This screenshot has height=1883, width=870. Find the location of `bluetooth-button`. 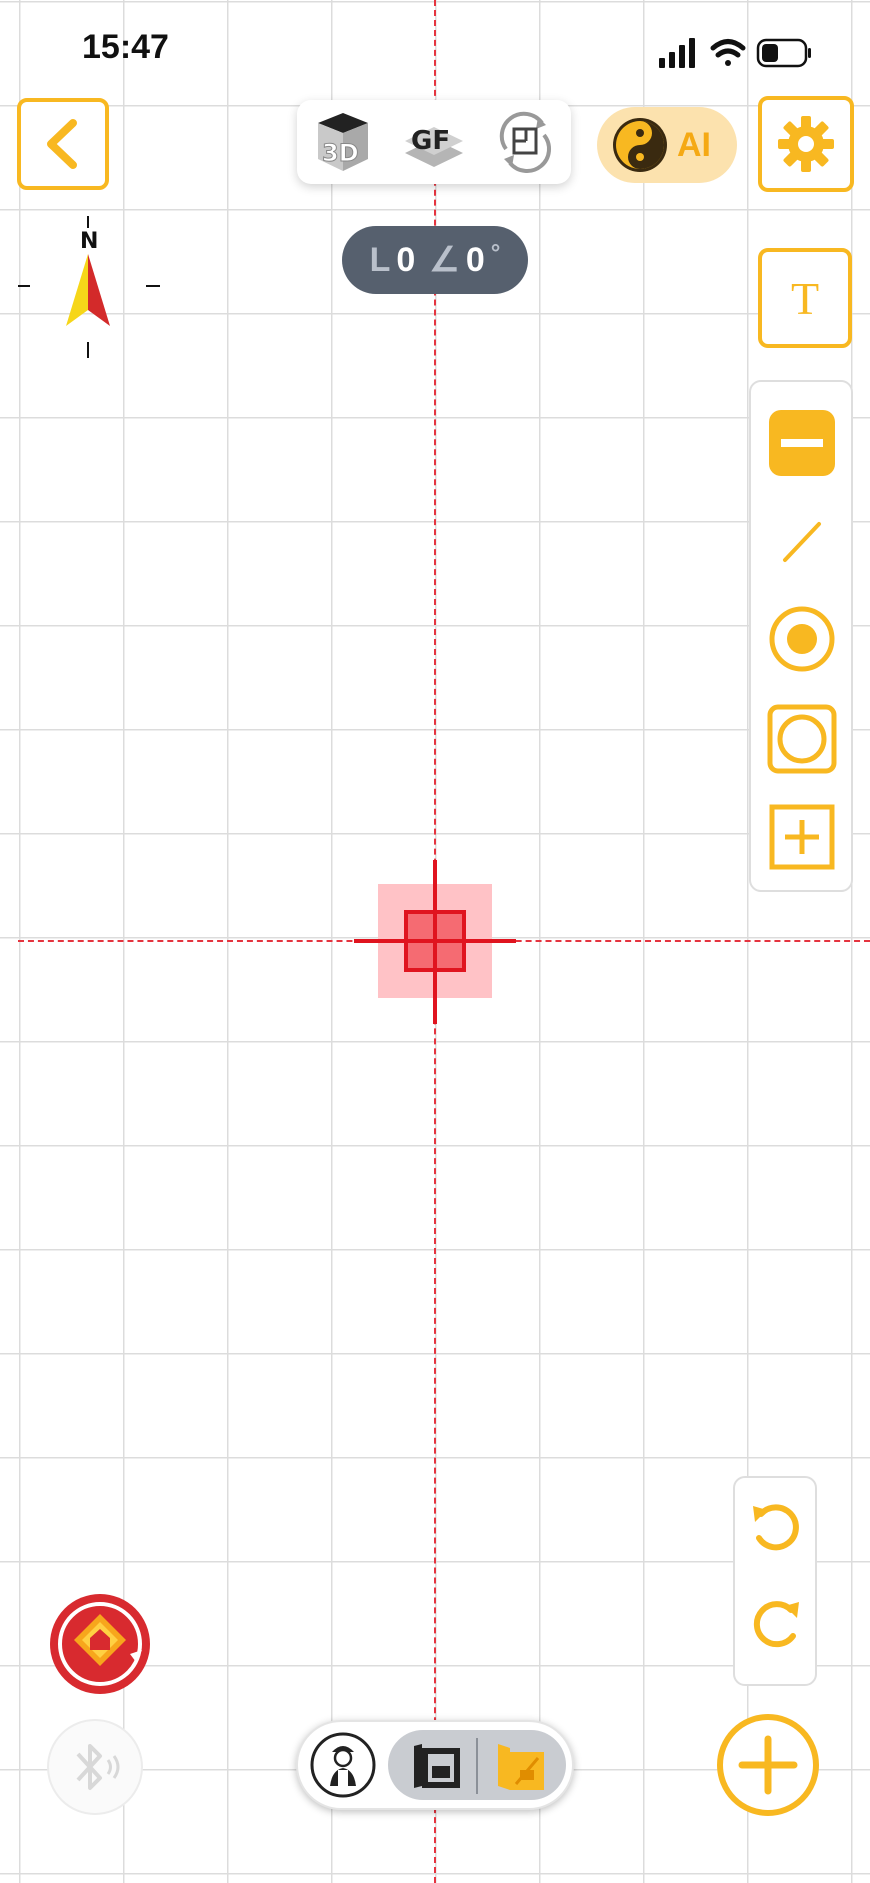

bluetooth-button is located at coordinates (95, 1767).